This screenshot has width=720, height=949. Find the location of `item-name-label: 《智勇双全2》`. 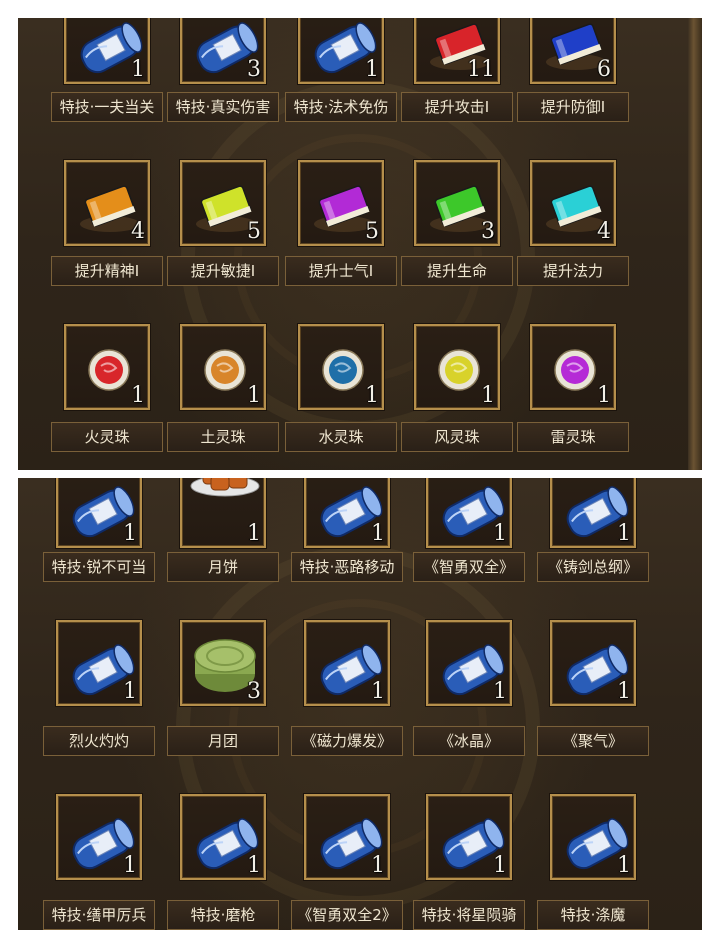

item-name-label: 《智勇双全2》 is located at coordinates (347, 915).